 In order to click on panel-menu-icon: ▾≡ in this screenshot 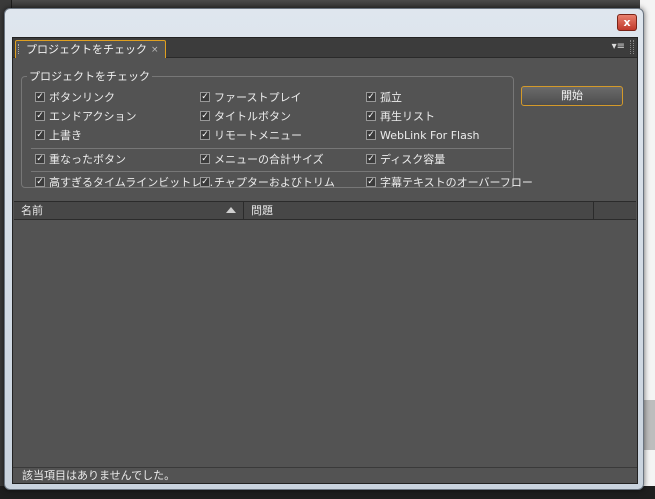, I will do `click(618, 46)`.